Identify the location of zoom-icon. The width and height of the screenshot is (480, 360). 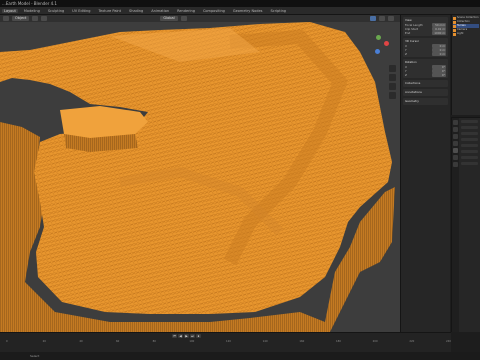
(392, 68).